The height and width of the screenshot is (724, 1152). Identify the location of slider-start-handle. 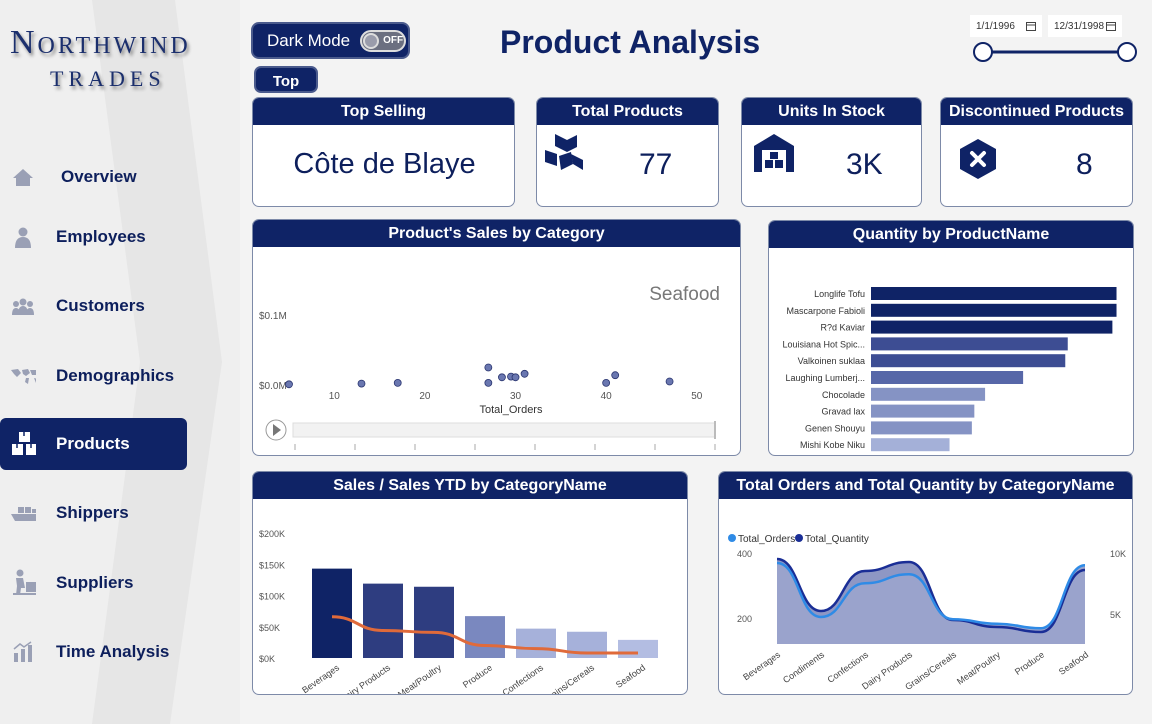
(983, 52).